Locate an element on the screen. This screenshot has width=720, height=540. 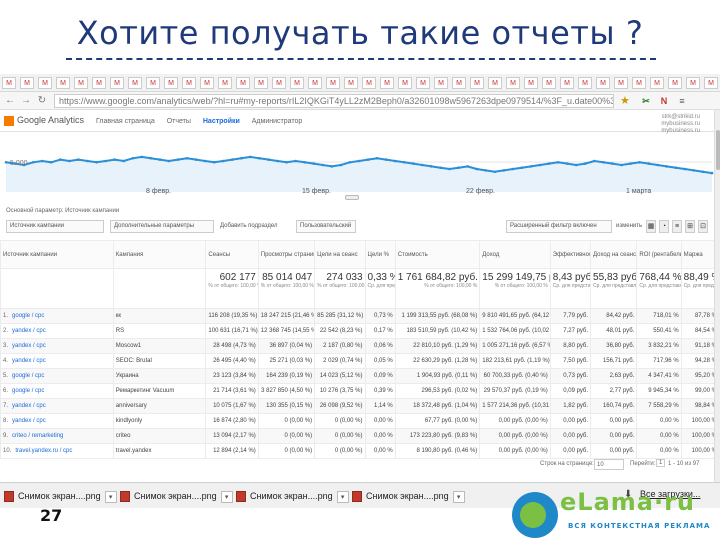
column-header: Доход is located at coordinates (515, 254).